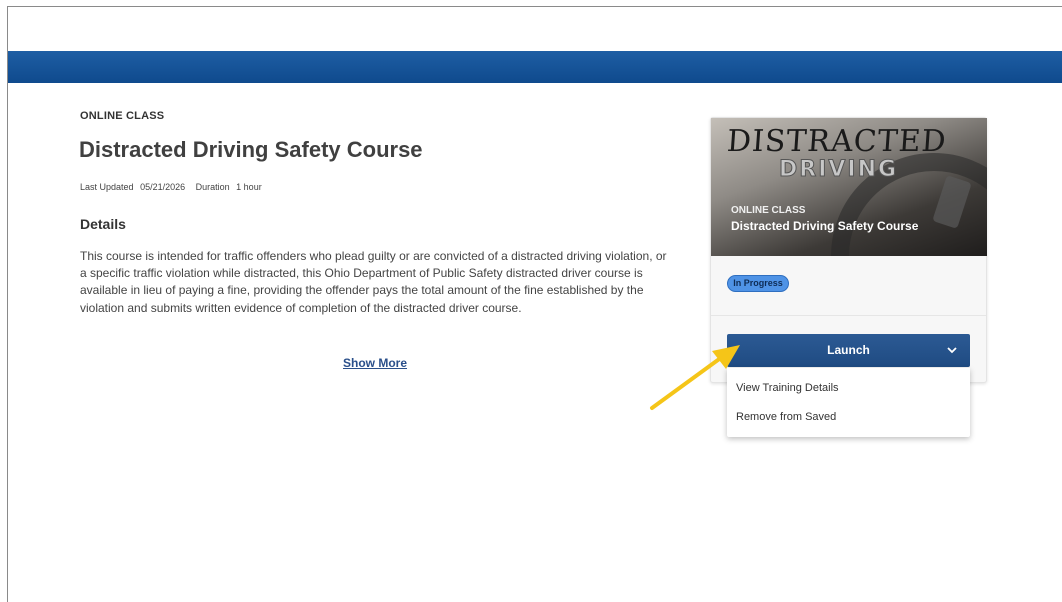  I want to click on launch-button: Launch, so click(848, 350).